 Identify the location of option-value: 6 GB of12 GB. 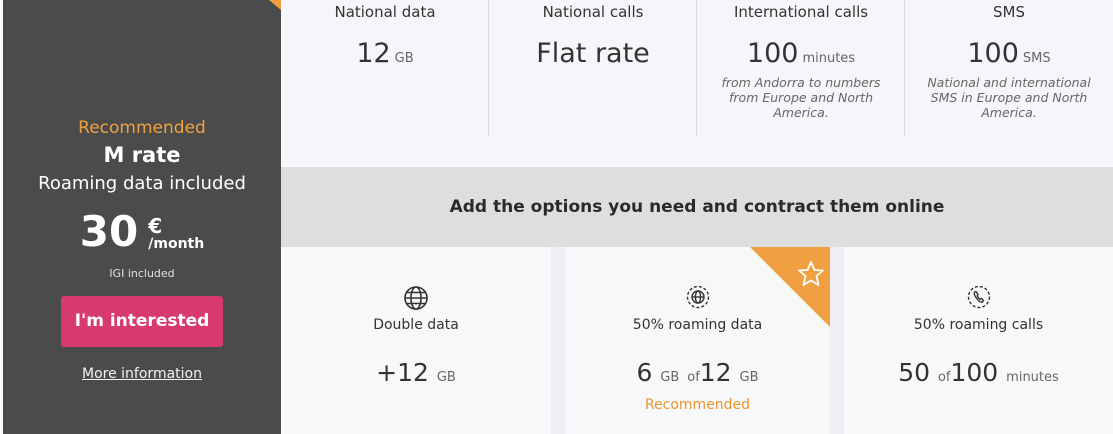
(697, 372).